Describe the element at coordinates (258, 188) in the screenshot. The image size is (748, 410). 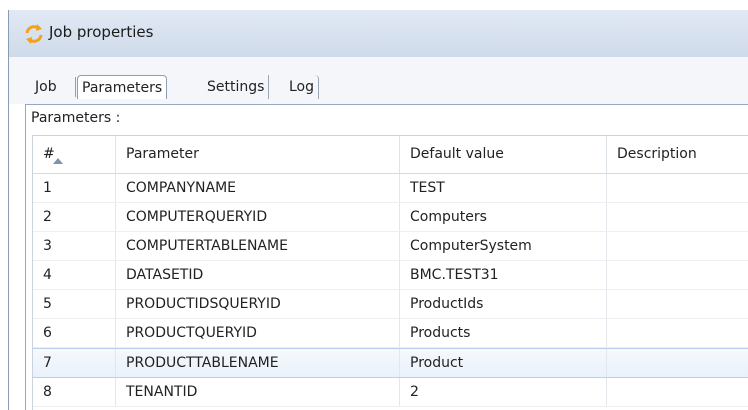
I see `parameter-name: COMPANYNAME` at that location.